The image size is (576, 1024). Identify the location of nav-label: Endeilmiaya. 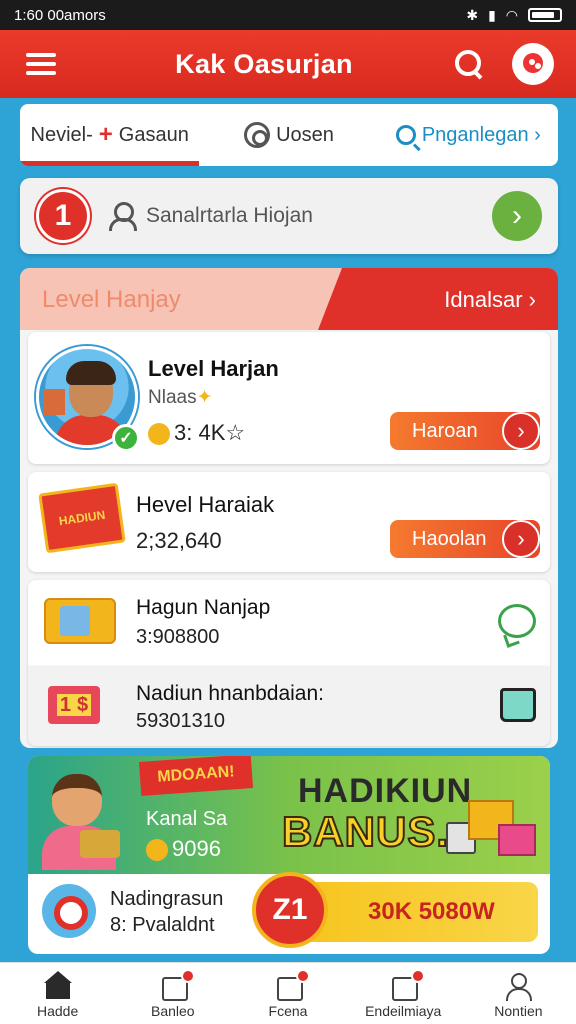
(403, 1011).